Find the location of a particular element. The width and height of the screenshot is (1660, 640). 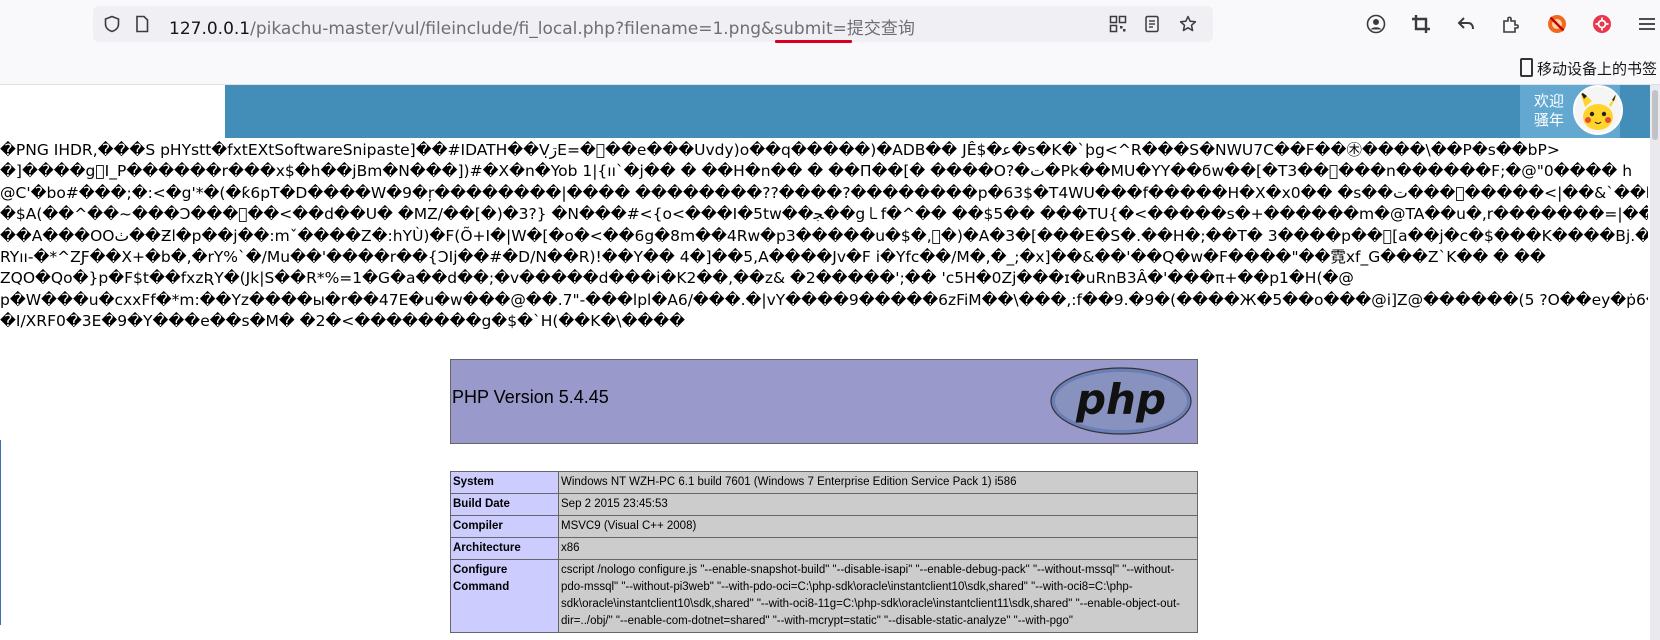

table-row: Compiler MSVC9 (Visual C++ 2008) is located at coordinates (824, 526).